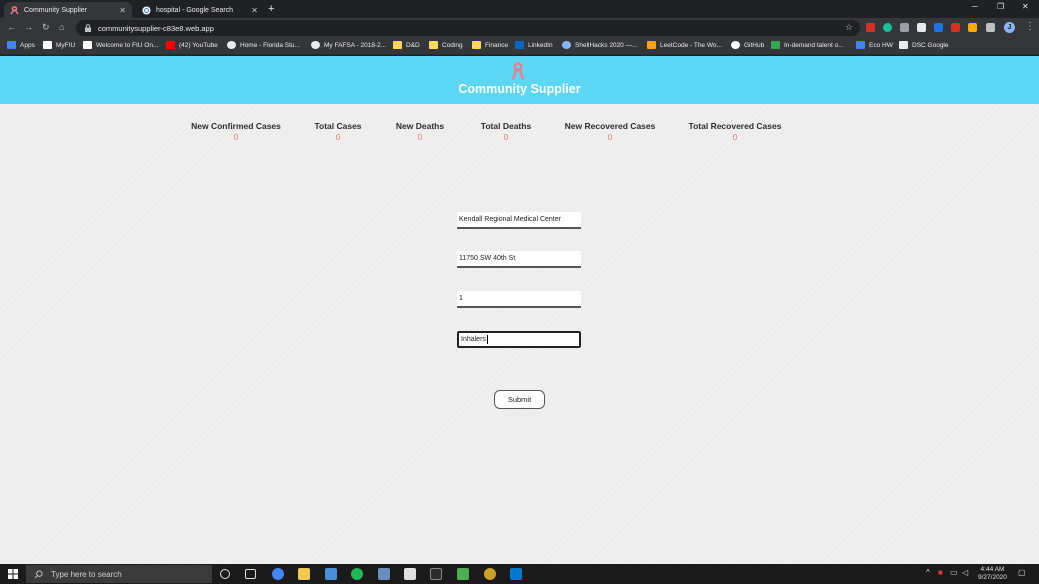 Image resolution: width=1039 pixels, height=584 pixels. Describe the element at coordinates (490, 45) in the screenshot. I see `bookmark-folder-finance: Finance` at that location.